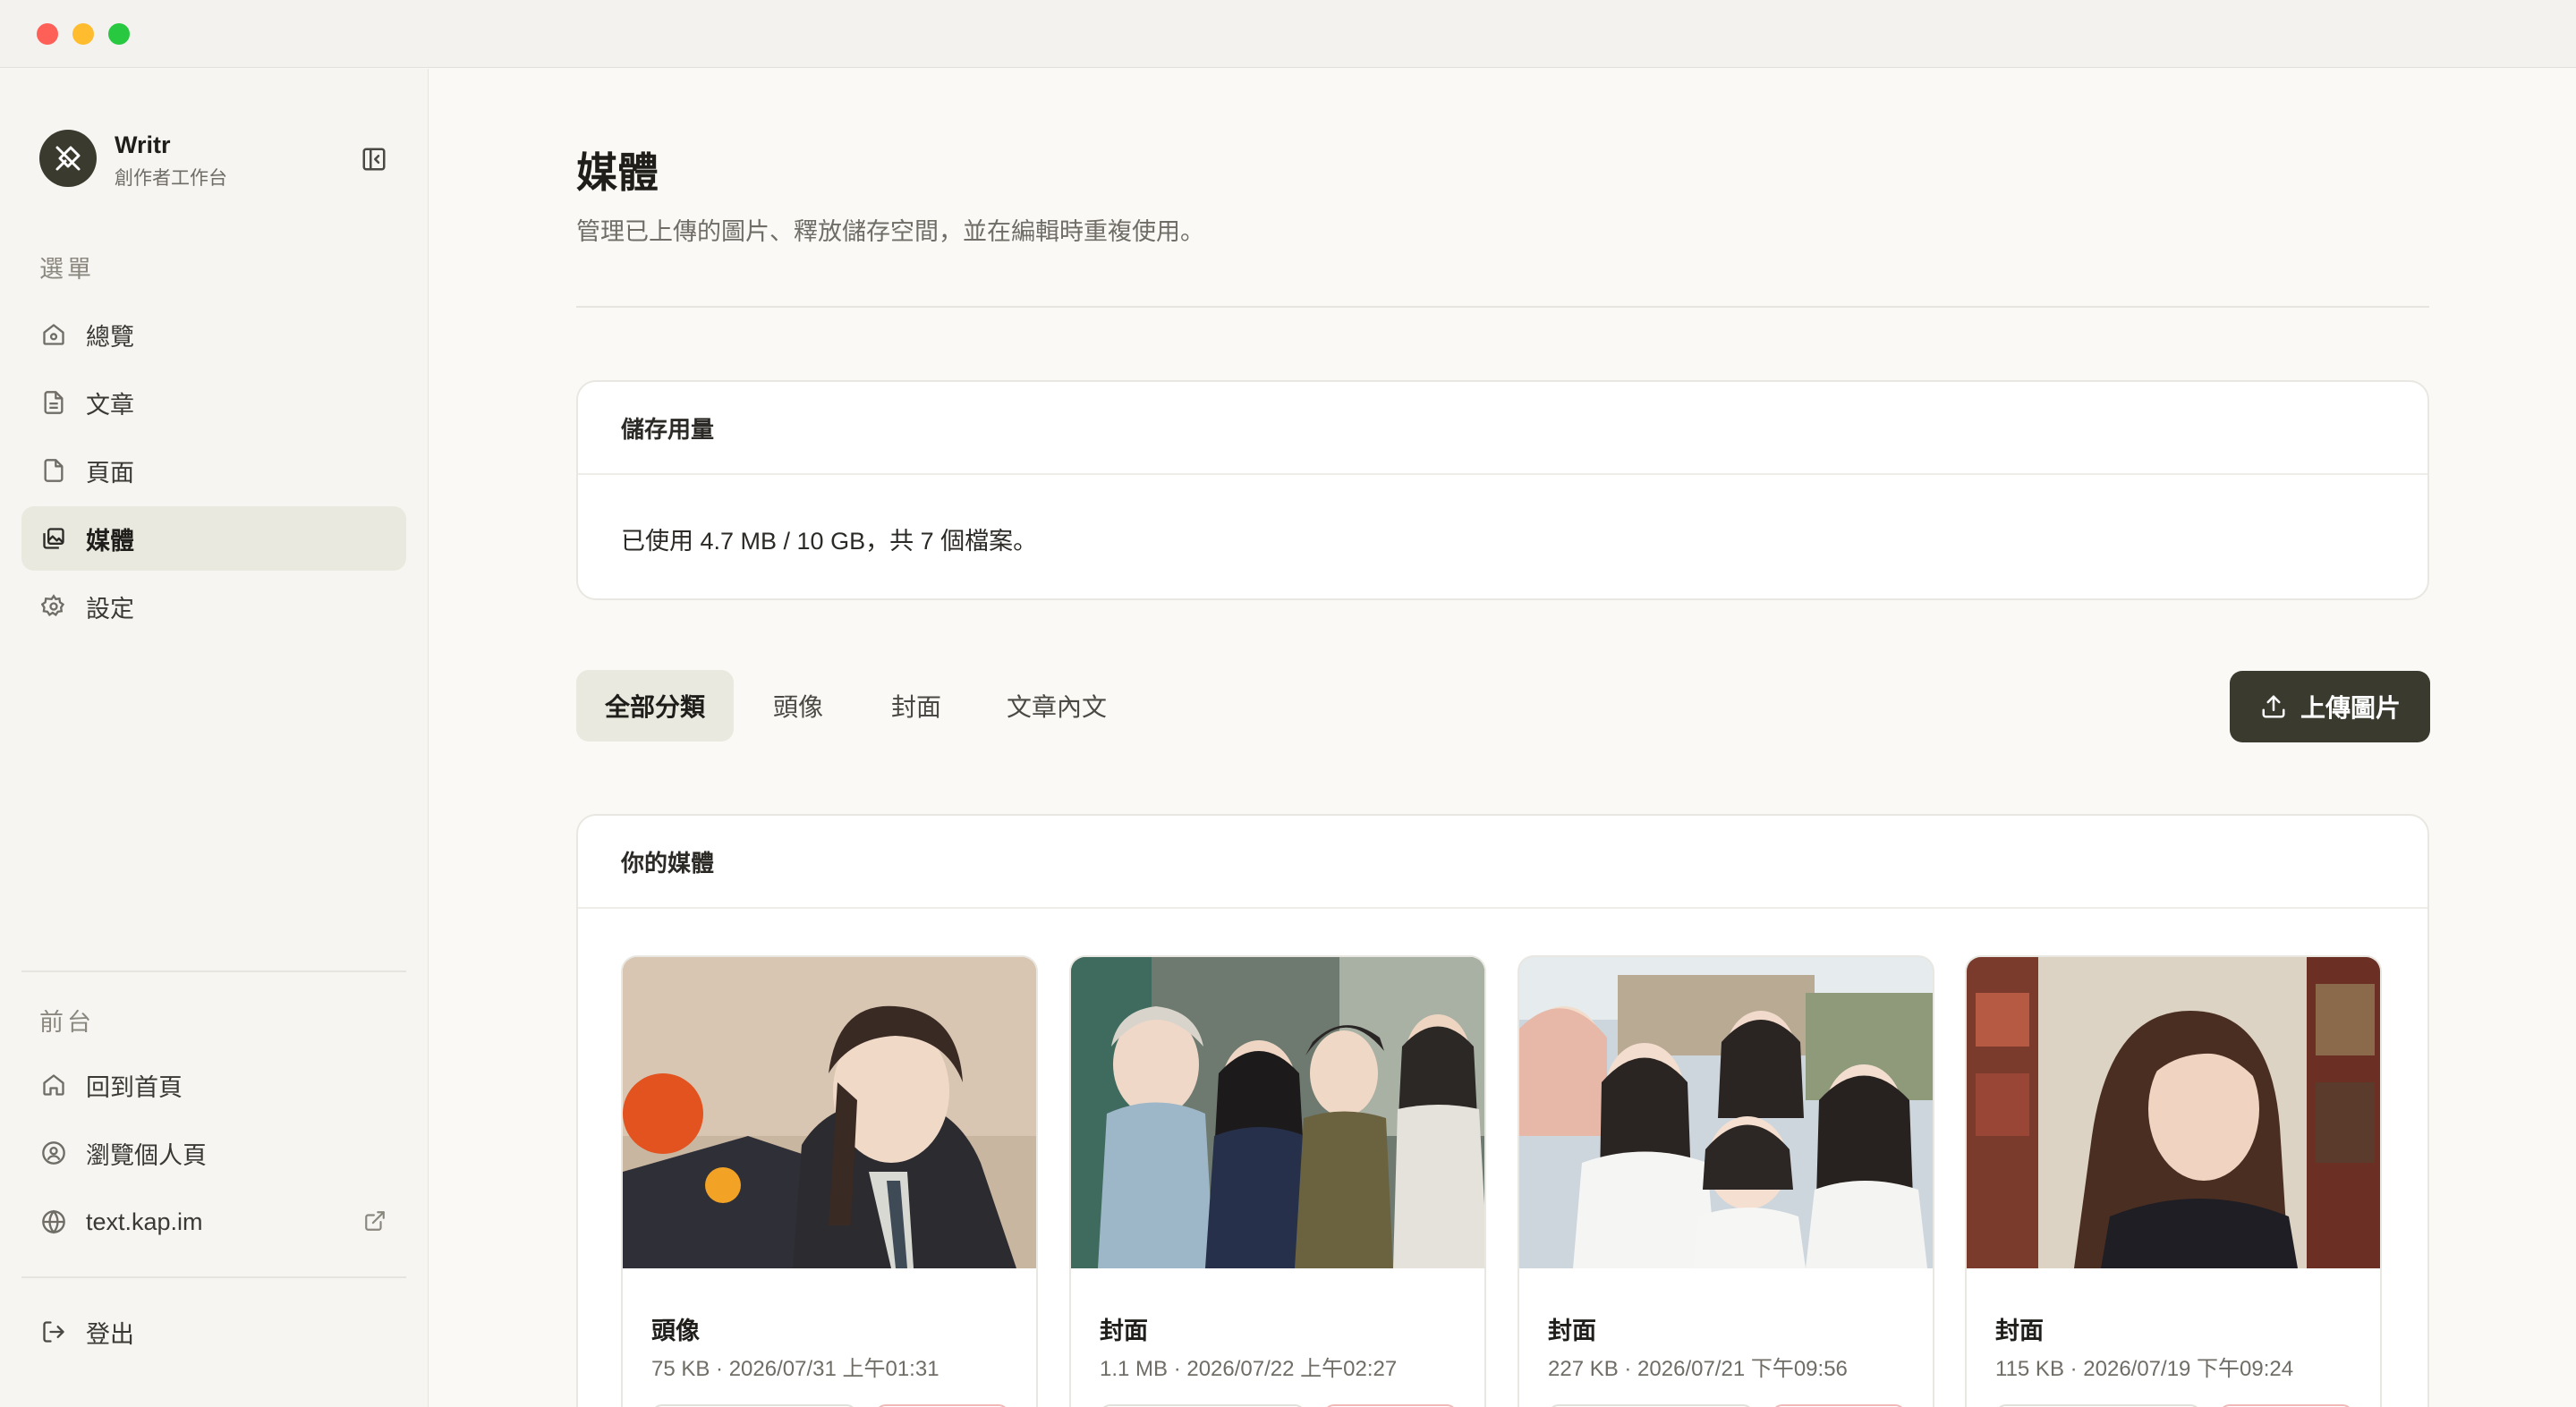 Image resolution: width=2576 pixels, height=1407 pixels. Describe the element at coordinates (890, 231) in the screenshot. I see `page-subtitle: 管理已上傳的圖片、釋放儲存空間，並在編輯時重複使用。` at that location.